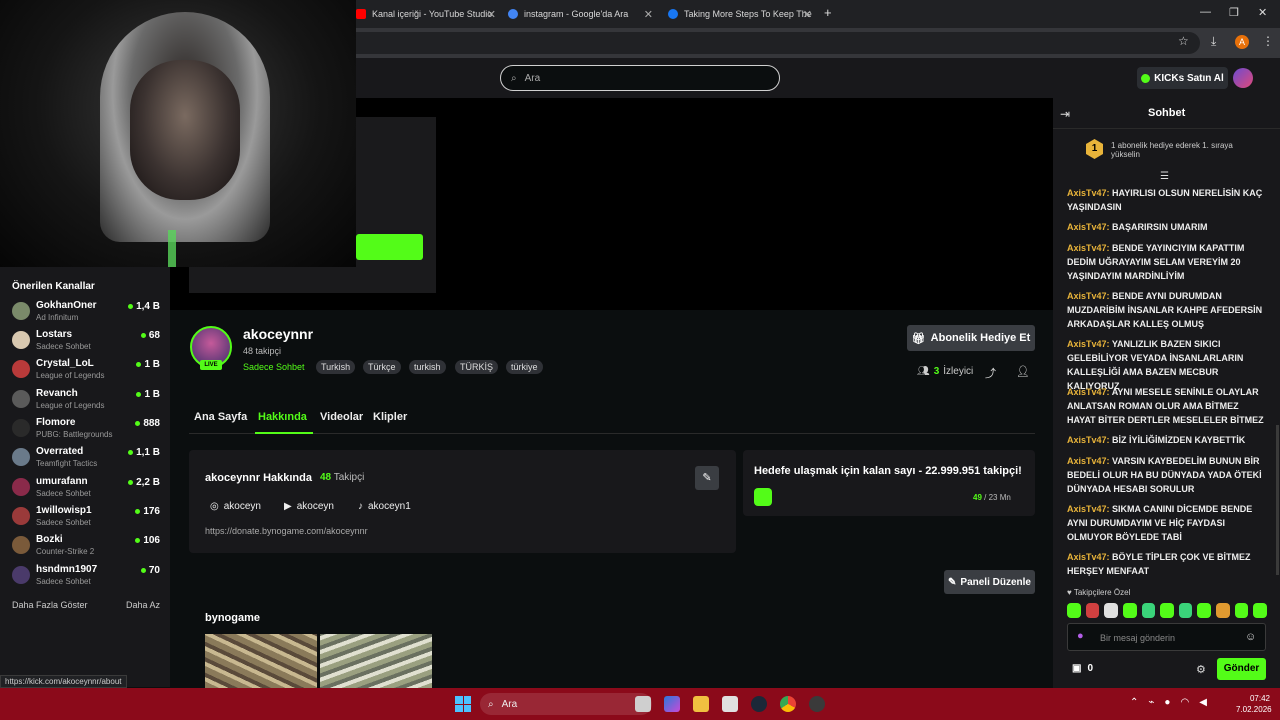 Image resolution: width=1280 pixels, height=720 pixels. I want to click on sidebar-channel-umurafann: umurafann Sadece Sohbet 2,2 B, so click(86, 490).